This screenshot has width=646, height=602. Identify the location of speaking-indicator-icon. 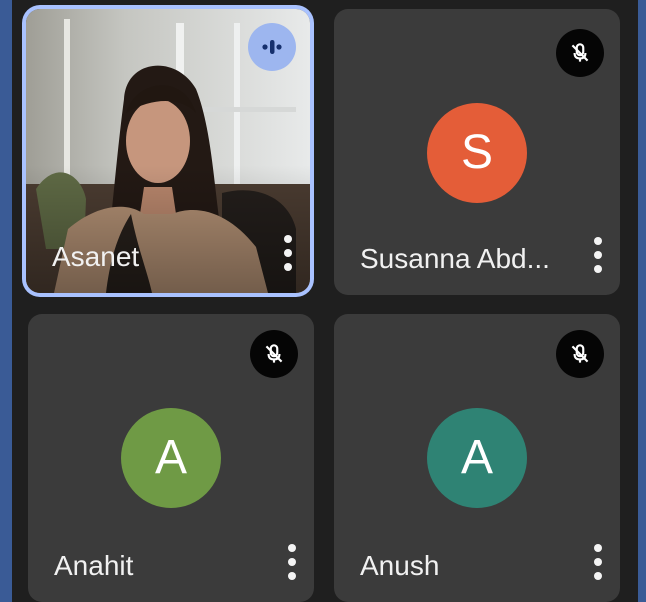
(272, 47).